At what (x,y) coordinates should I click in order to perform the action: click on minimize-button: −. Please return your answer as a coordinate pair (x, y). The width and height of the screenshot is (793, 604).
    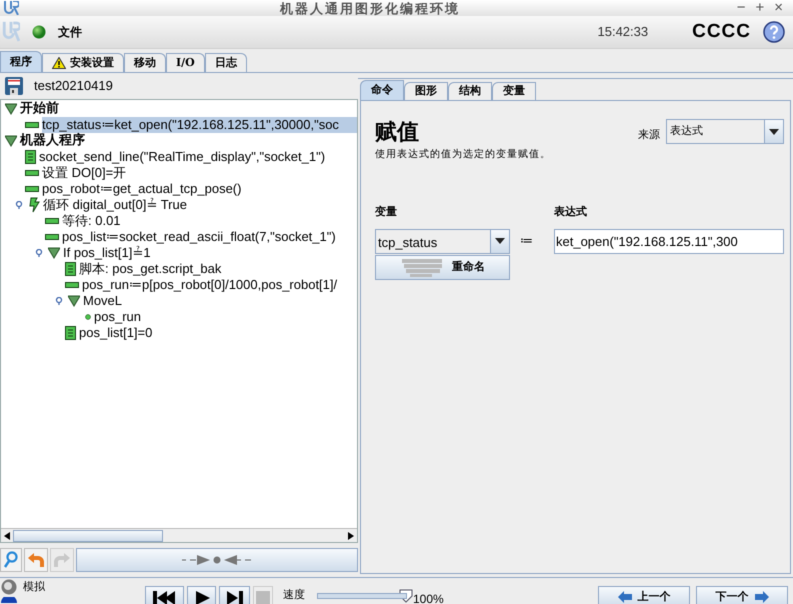
    Looking at the image, I should click on (741, 8).